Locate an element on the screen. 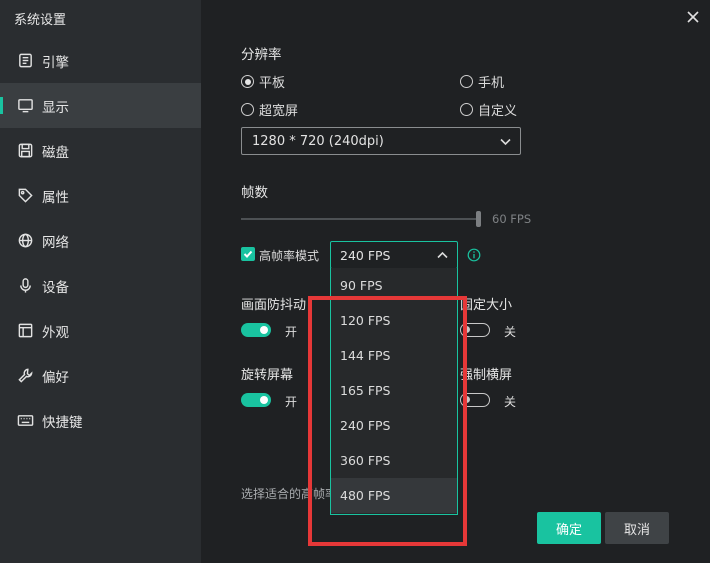 The width and height of the screenshot is (710, 563). chevron-down-icon is located at coordinates (505, 141).